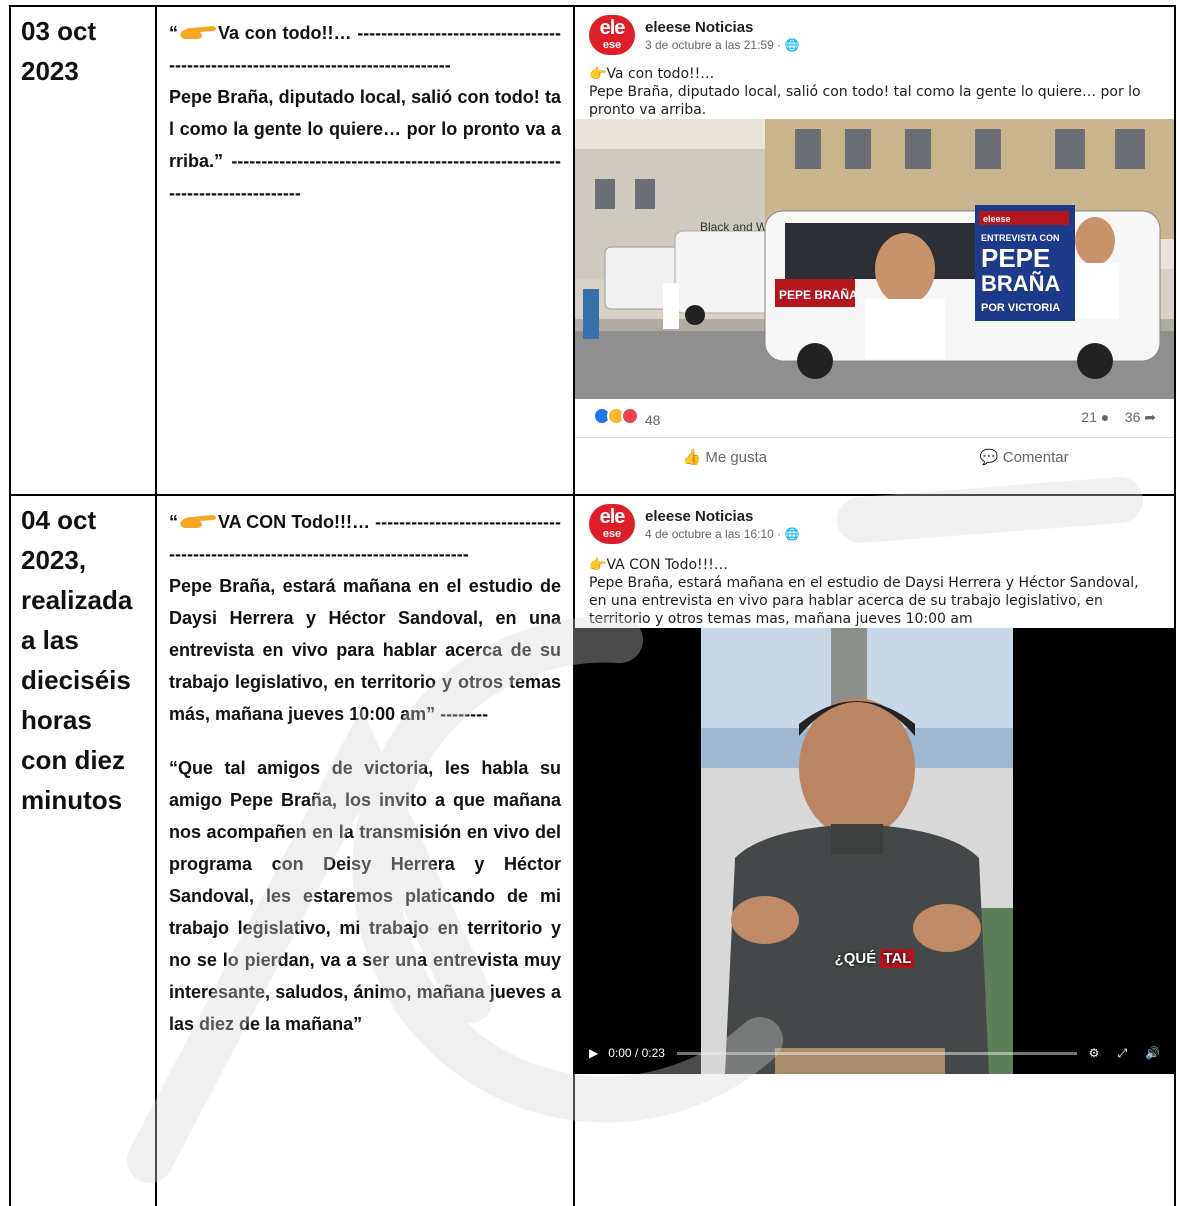 The image size is (1177, 1206). I want to click on comment-bubble-icon: ●, so click(1105, 417).